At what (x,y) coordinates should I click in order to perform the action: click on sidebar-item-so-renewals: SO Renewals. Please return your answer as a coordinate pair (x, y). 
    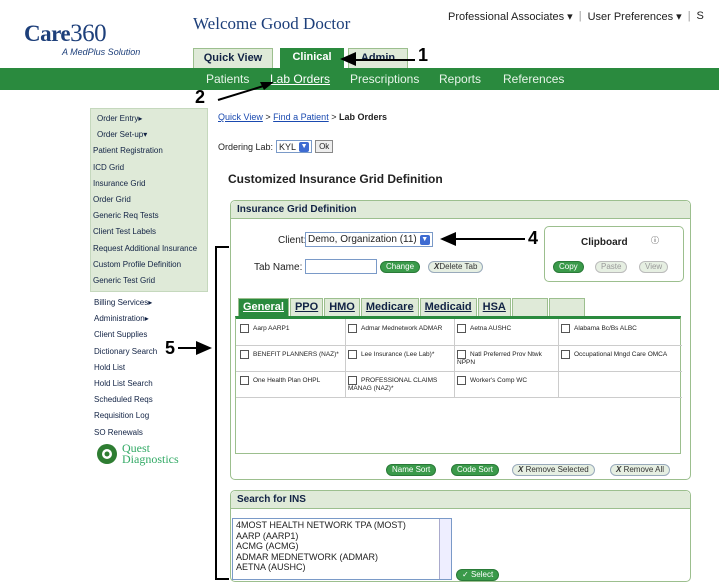
    Looking at the image, I should click on (149, 433).